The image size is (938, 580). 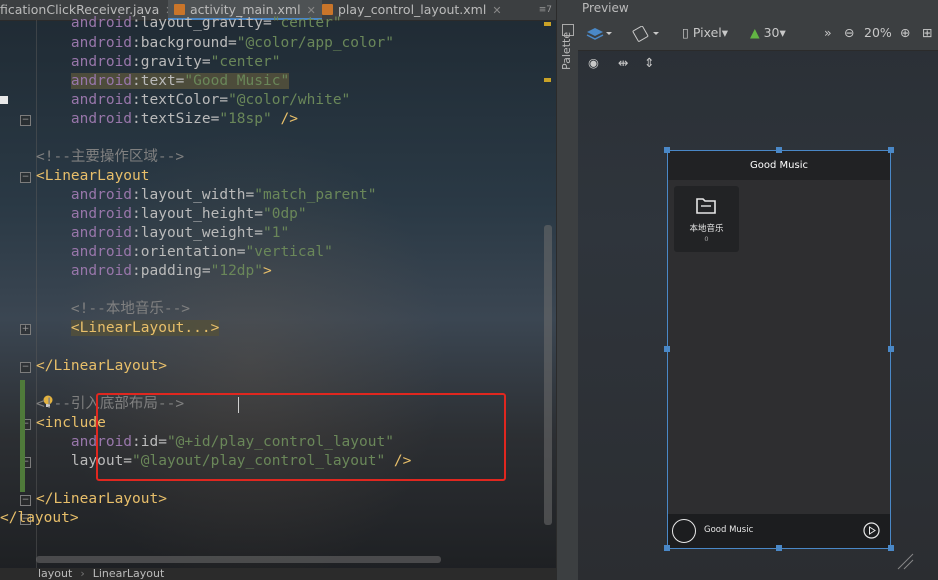 What do you see at coordinates (129, 573) in the screenshot?
I see `breadcrumb-item: LinearLayout` at bounding box center [129, 573].